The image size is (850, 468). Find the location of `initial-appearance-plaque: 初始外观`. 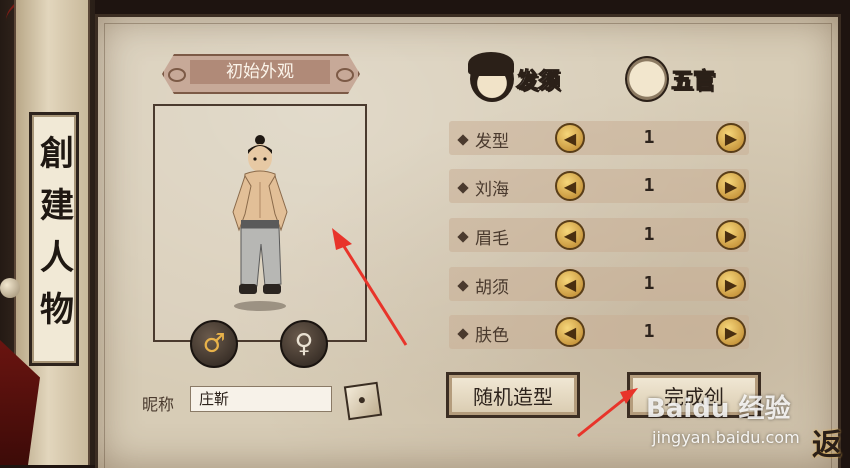

initial-appearance-plaque: 初始外观 is located at coordinates (261, 74).